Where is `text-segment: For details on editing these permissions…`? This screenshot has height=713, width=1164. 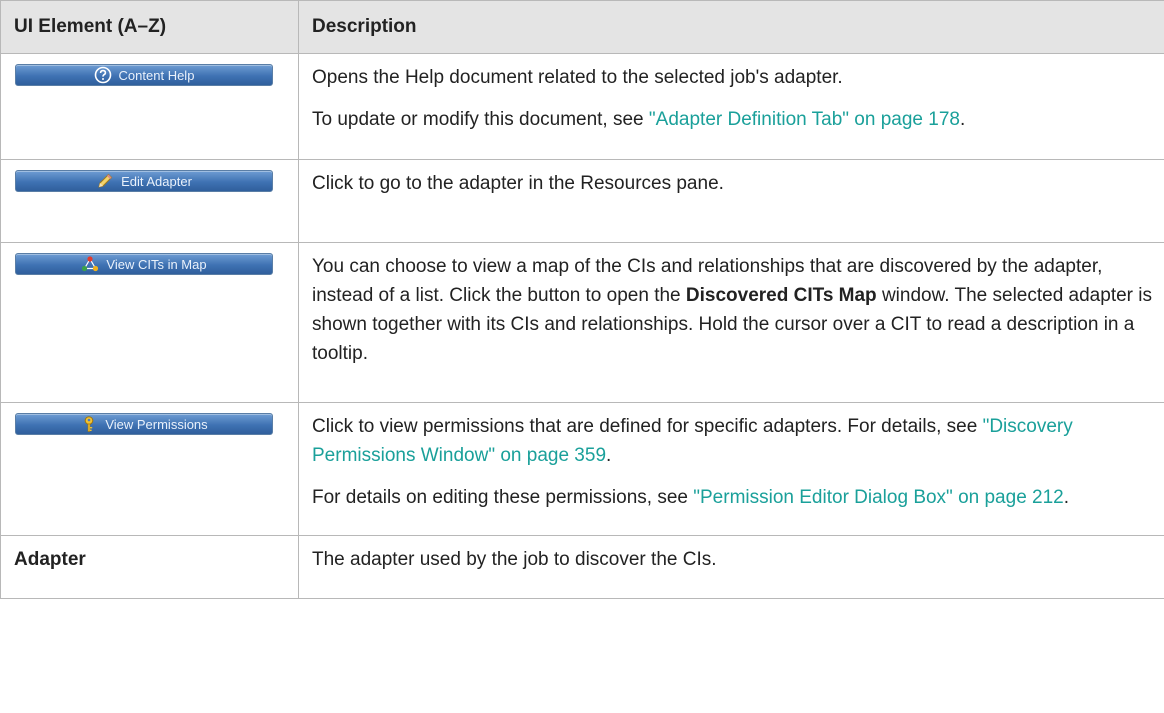
text-segment: For details on editing these permissions… is located at coordinates (503, 497).